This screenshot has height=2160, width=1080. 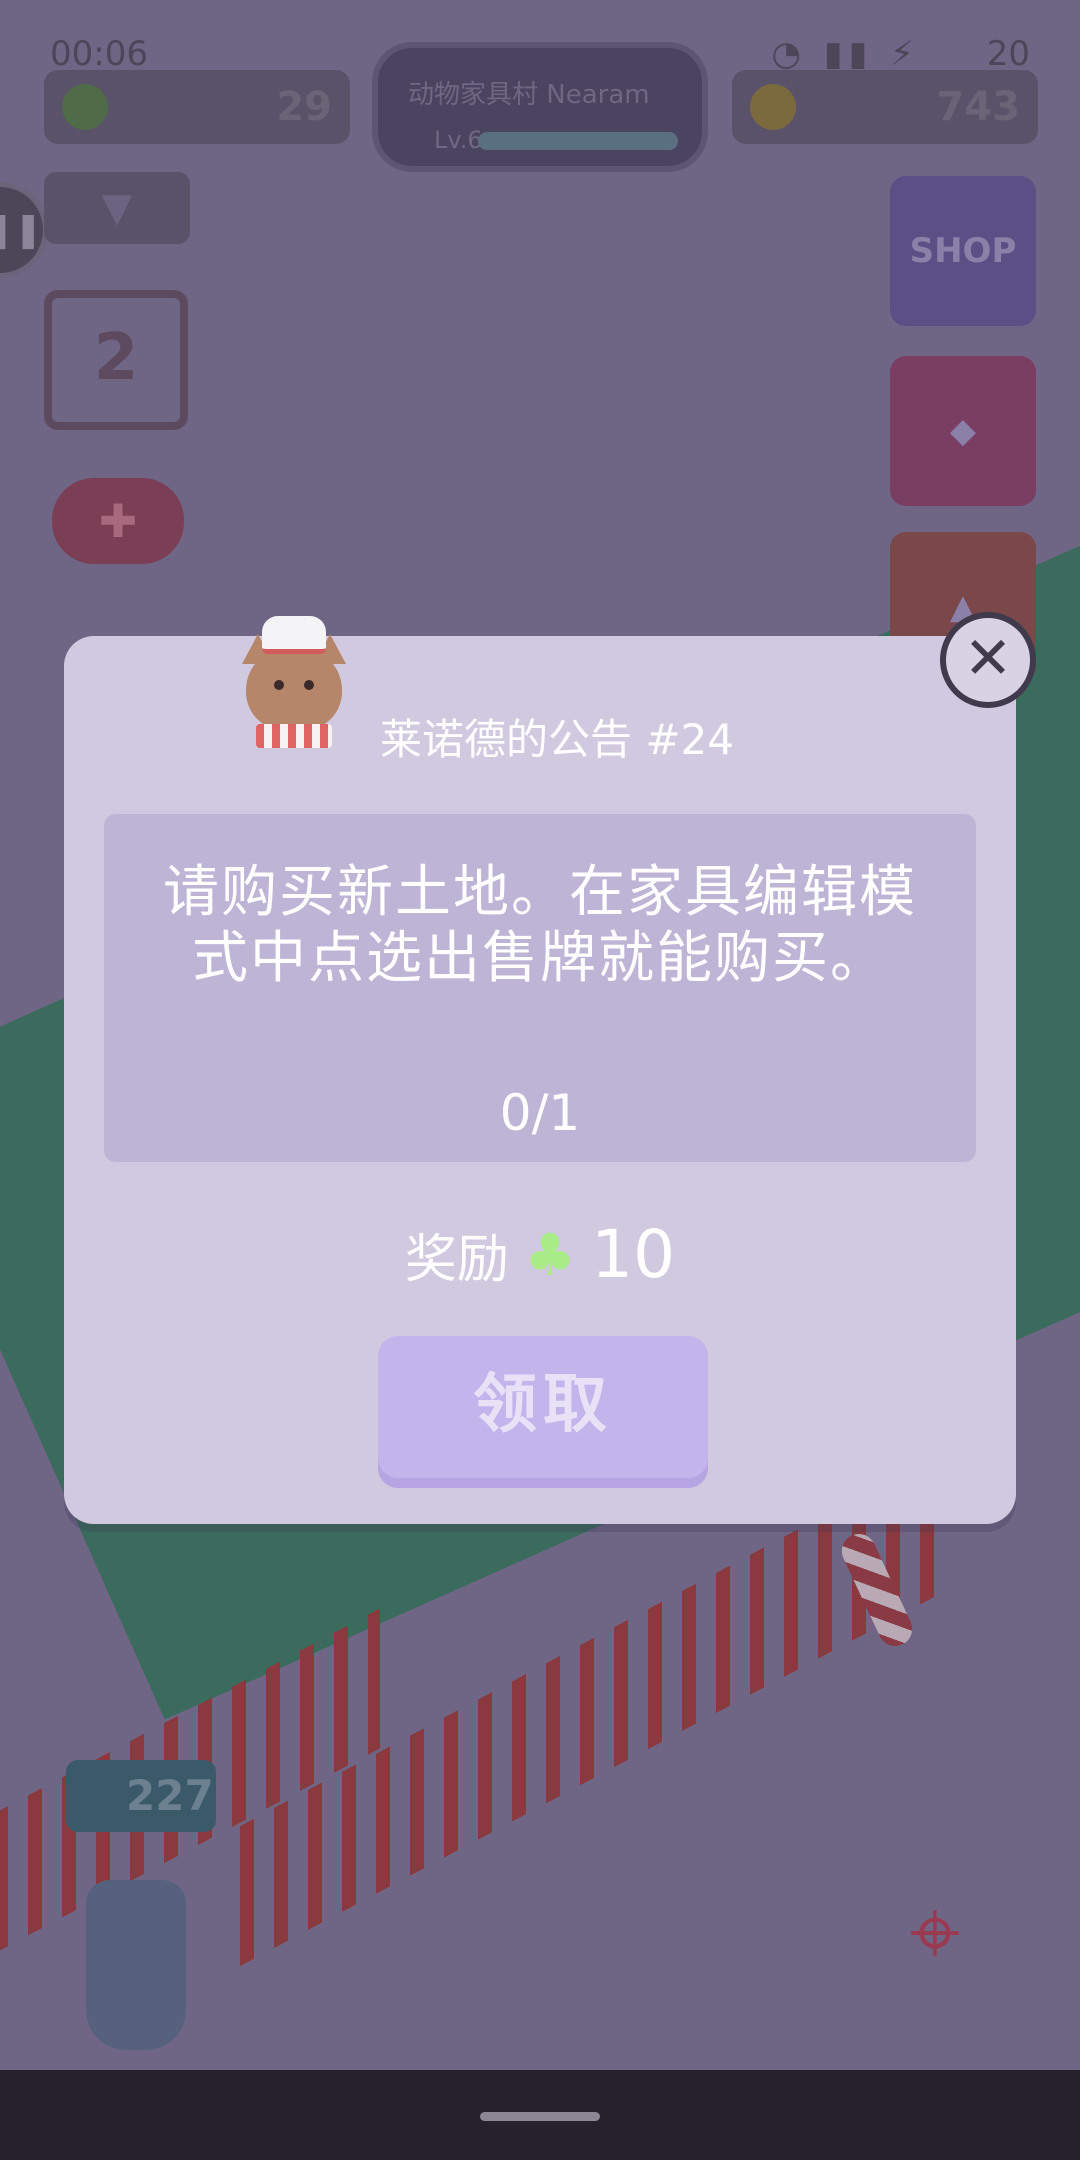 What do you see at coordinates (294, 682) in the screenshot?
I see `cat-chef-avatar` at bounding box center [294, 682].